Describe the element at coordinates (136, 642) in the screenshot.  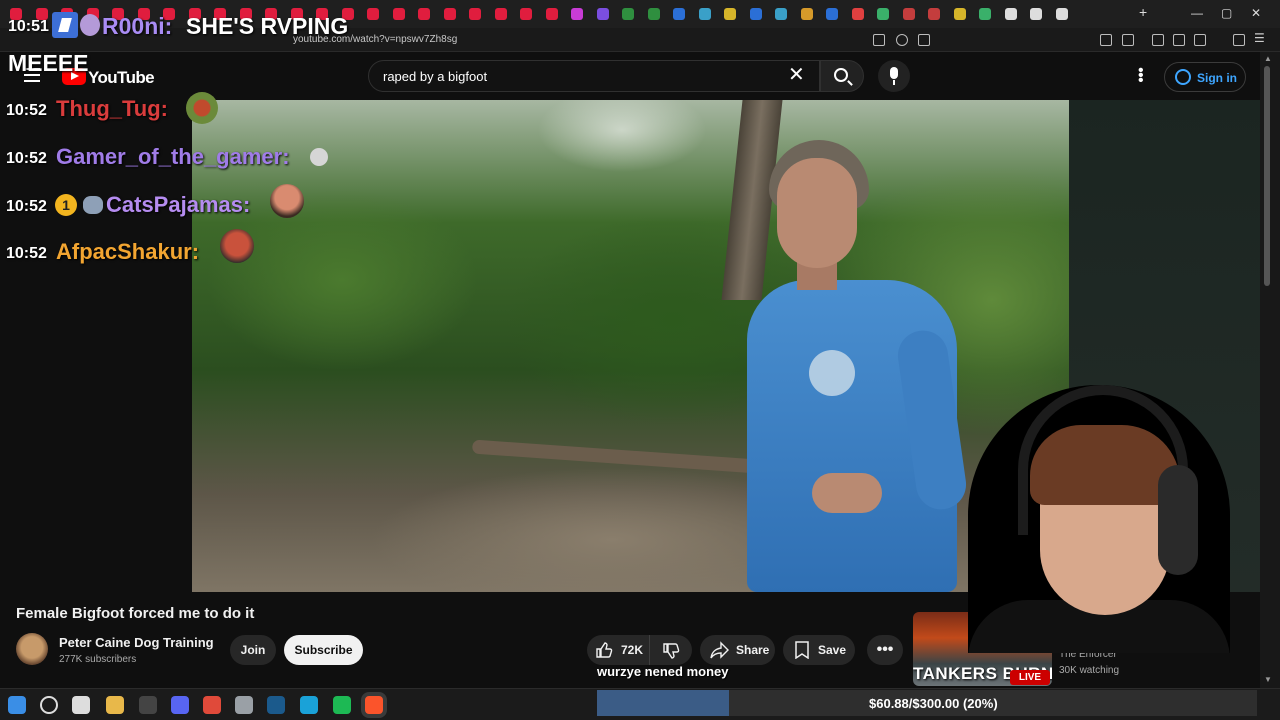
I see `channel-name: Peter Caine Dog Training` at that location.